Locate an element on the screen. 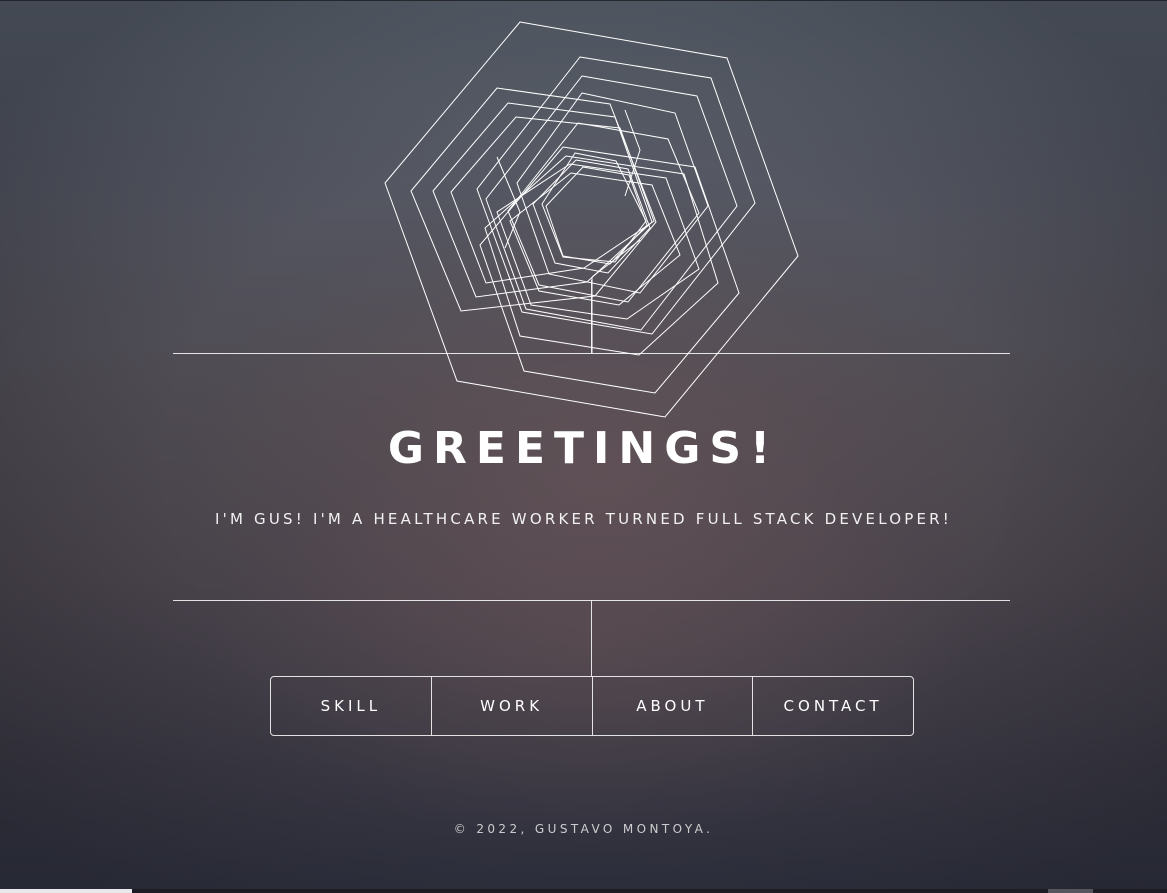  nav-skill-button: SKILL is located at coordinates (351, 706).